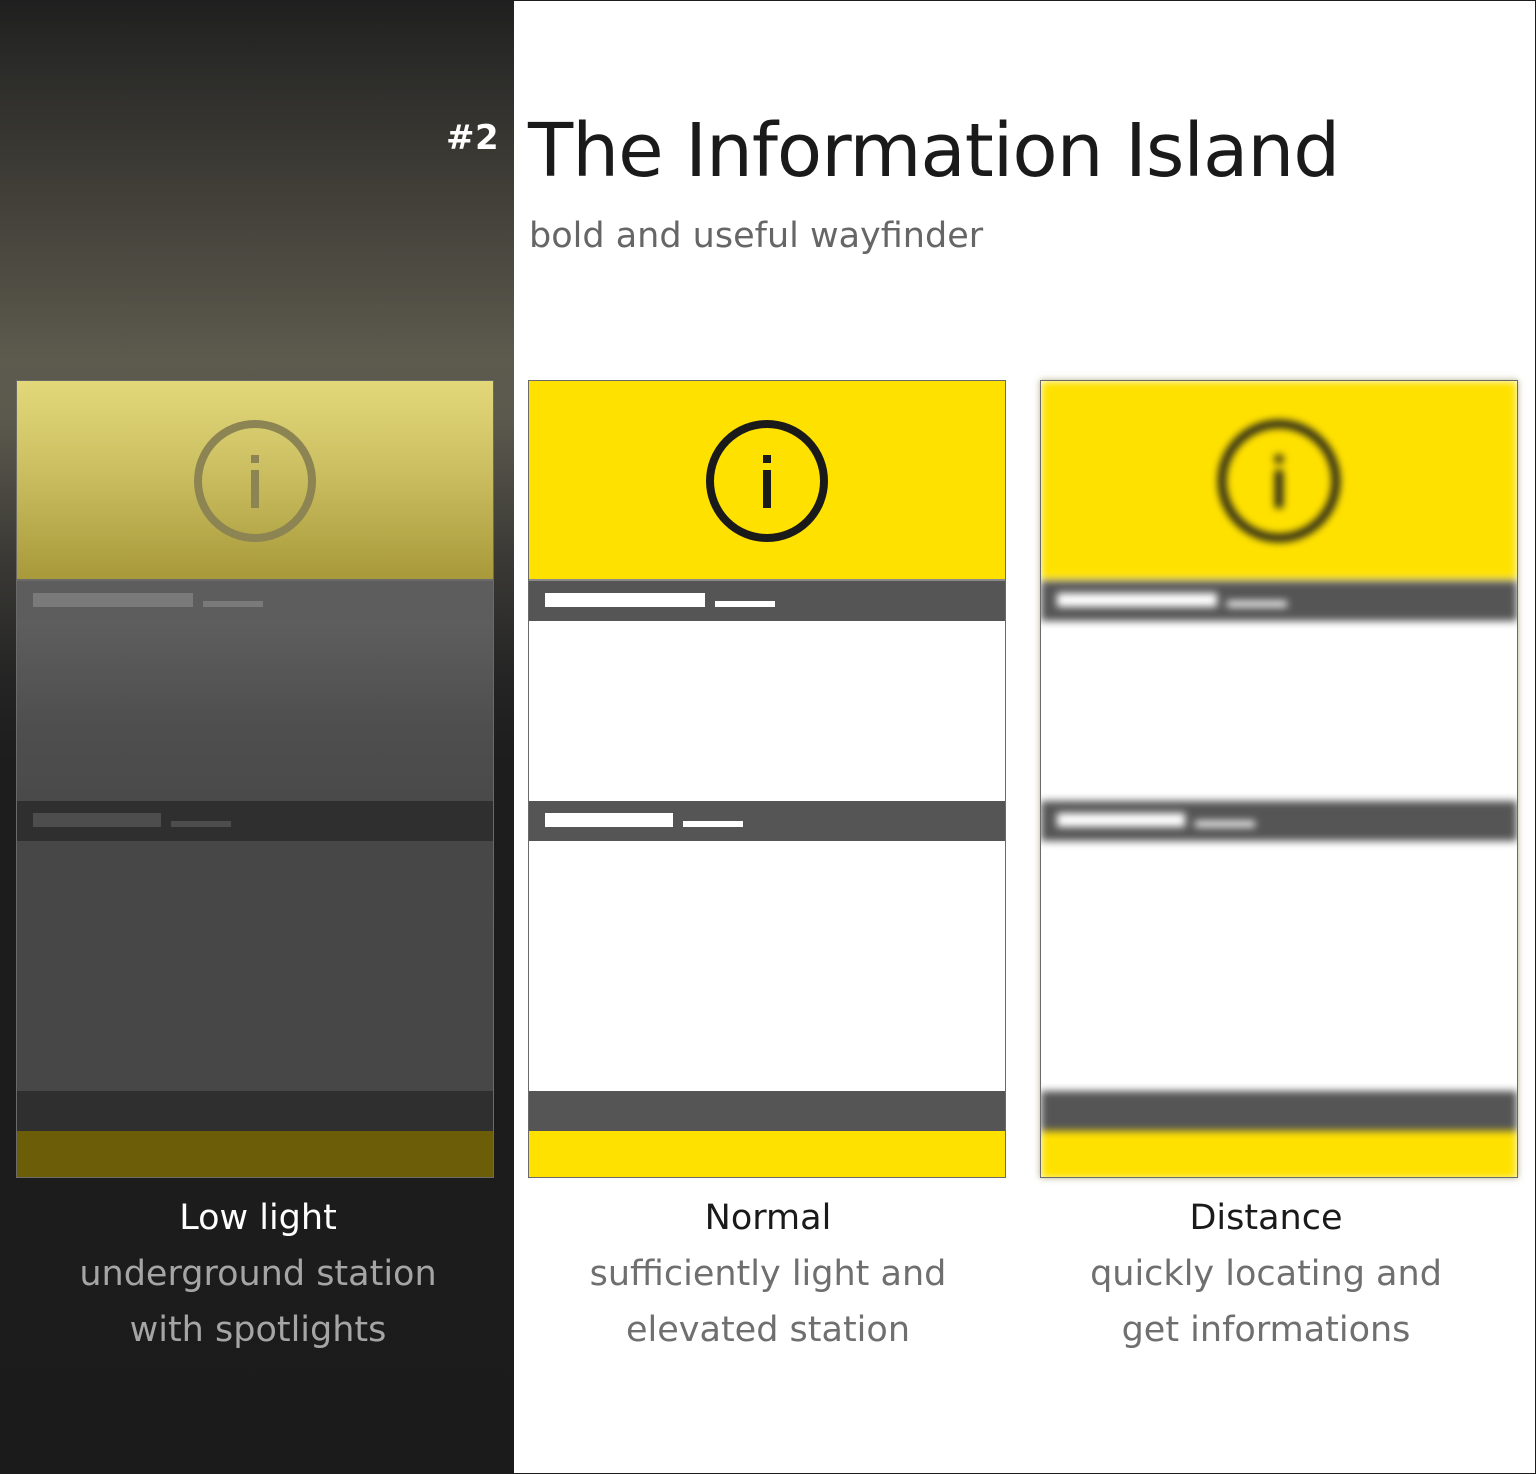 This screenshot has width=1536, height=1474. What do you see at coordinates (1266, 1330) in the screenshot?
I see `caption-description-line2: get informations` at bounding box center [1266, 1330].